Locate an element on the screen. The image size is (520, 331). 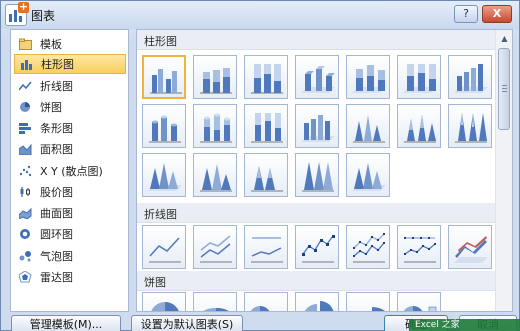
category-scatter: X Y (散点图) is located at coordinates (70, 171).